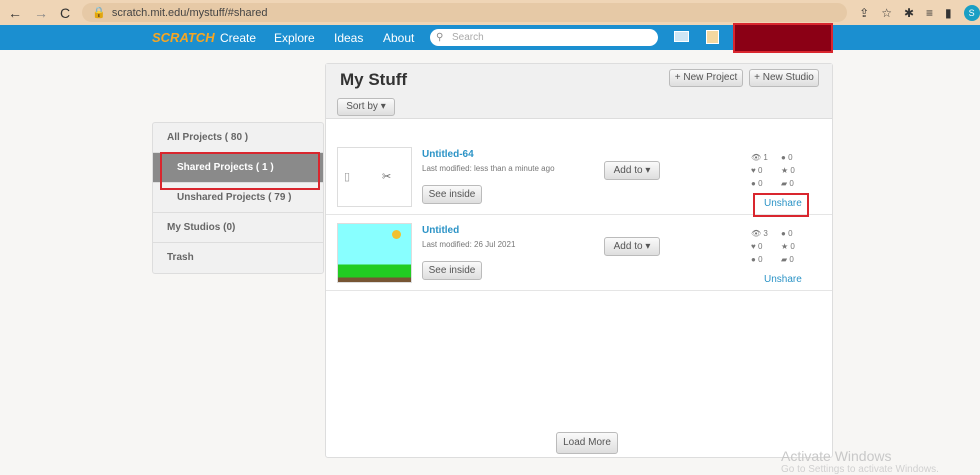 Image resolution: width=980 pixels, height=475 pixels. I want to click on unshare-link: Unshare, so click(783, 279).